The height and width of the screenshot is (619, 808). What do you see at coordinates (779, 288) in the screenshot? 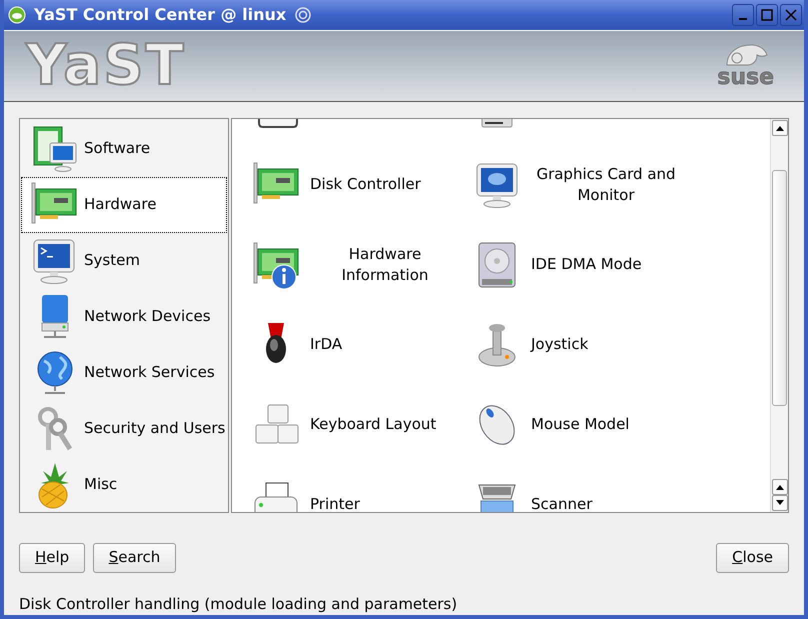
I see `scrollbar-thumb` at bounding box center [779, 288].